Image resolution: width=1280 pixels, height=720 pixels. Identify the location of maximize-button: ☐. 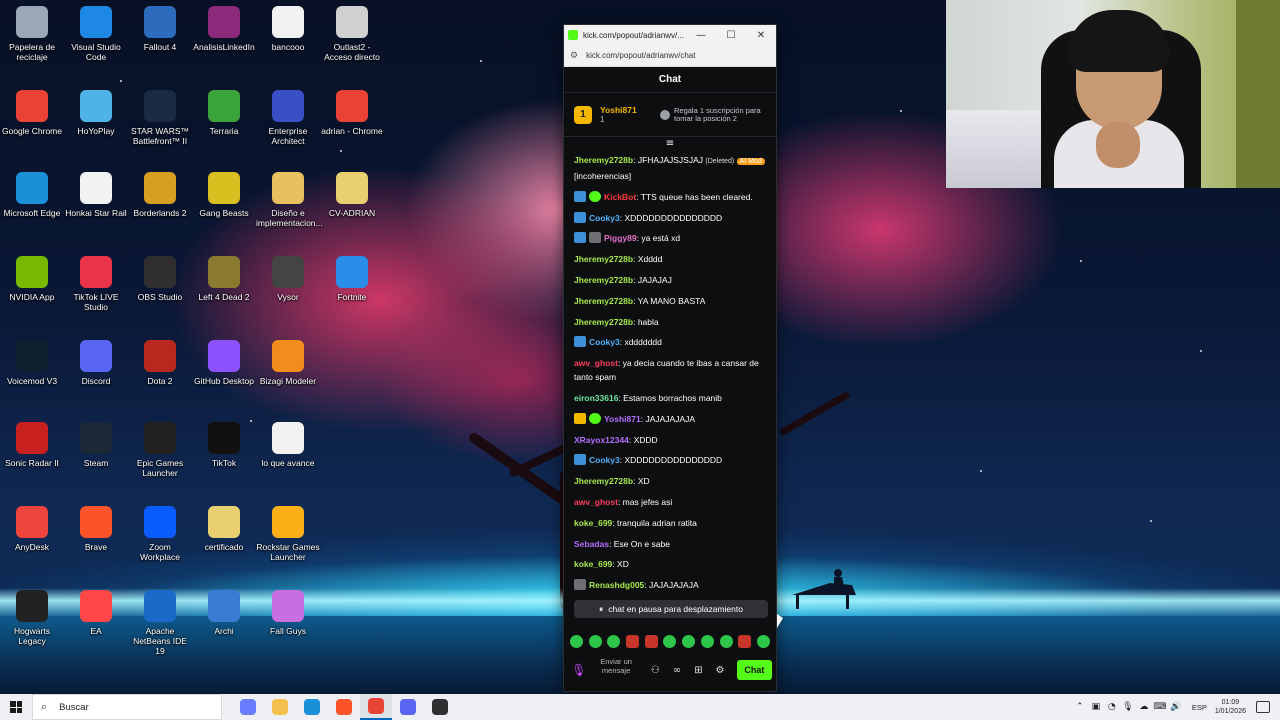
(731, 35).